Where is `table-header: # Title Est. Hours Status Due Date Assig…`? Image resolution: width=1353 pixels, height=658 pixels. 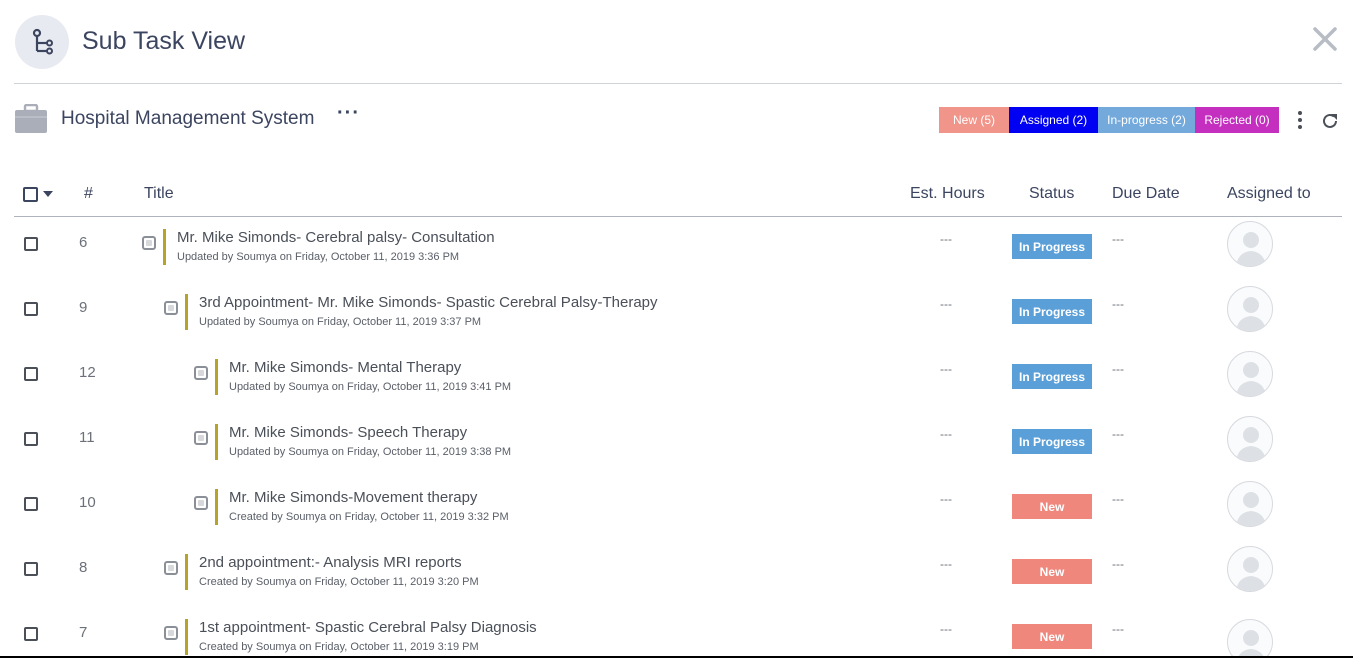
table-header: # Title Est. Hours Status Due Date Assig… is located at coordinates (676, 198).